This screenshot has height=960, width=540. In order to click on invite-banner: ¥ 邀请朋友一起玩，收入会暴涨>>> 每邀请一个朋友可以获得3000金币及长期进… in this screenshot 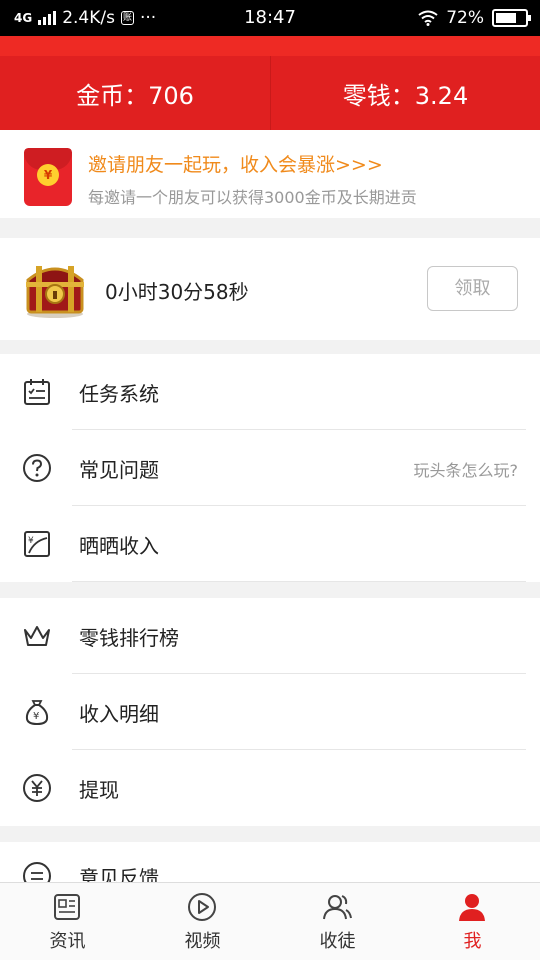, I will do `click(270, 174)`.